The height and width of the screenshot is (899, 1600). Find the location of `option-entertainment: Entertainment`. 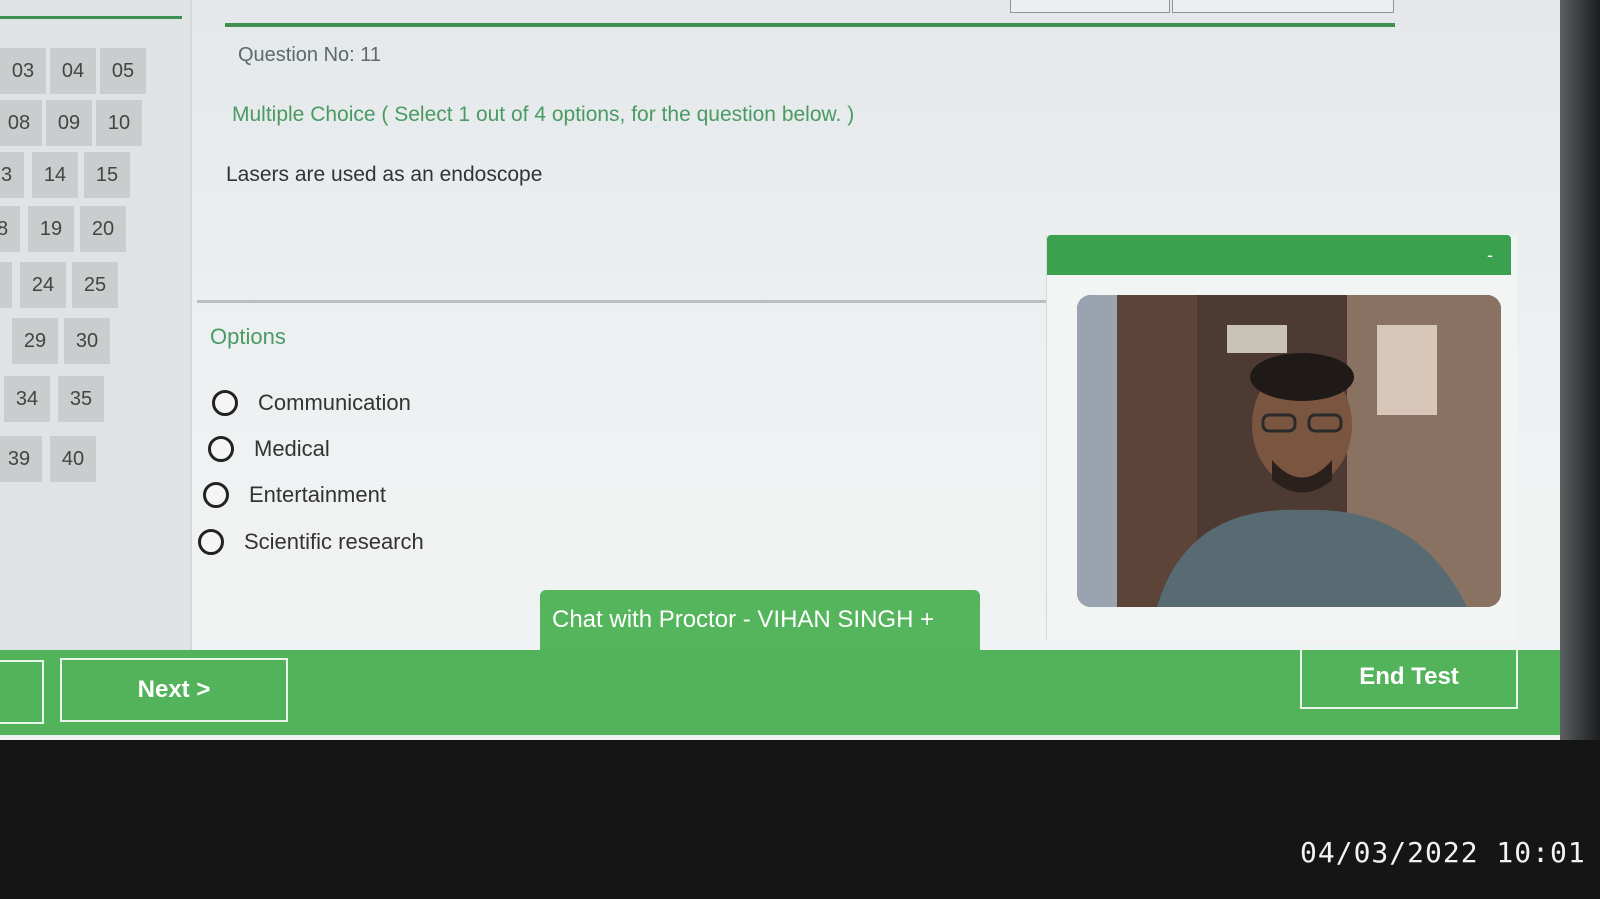

option-entertainment: Entertainment is located at coordinates (294, 495).